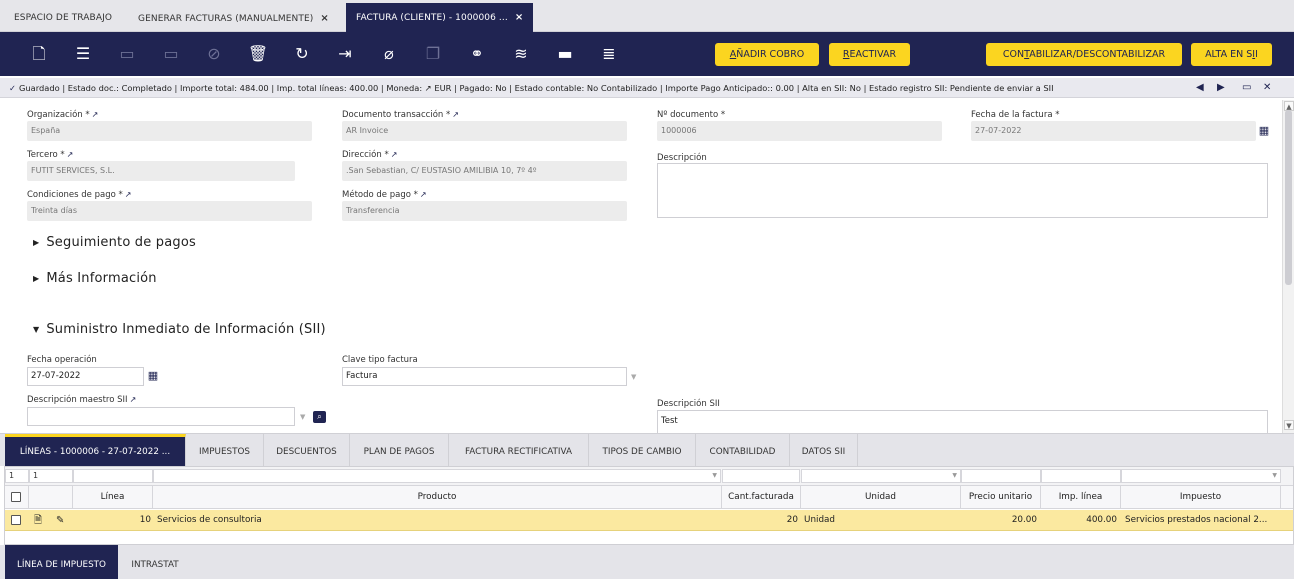  What do you see at coordinates (399, 450) in the screenshot?
I see `tab-plan-pagos: PLAN DE PAGOS` at bounding box center [399, 450].